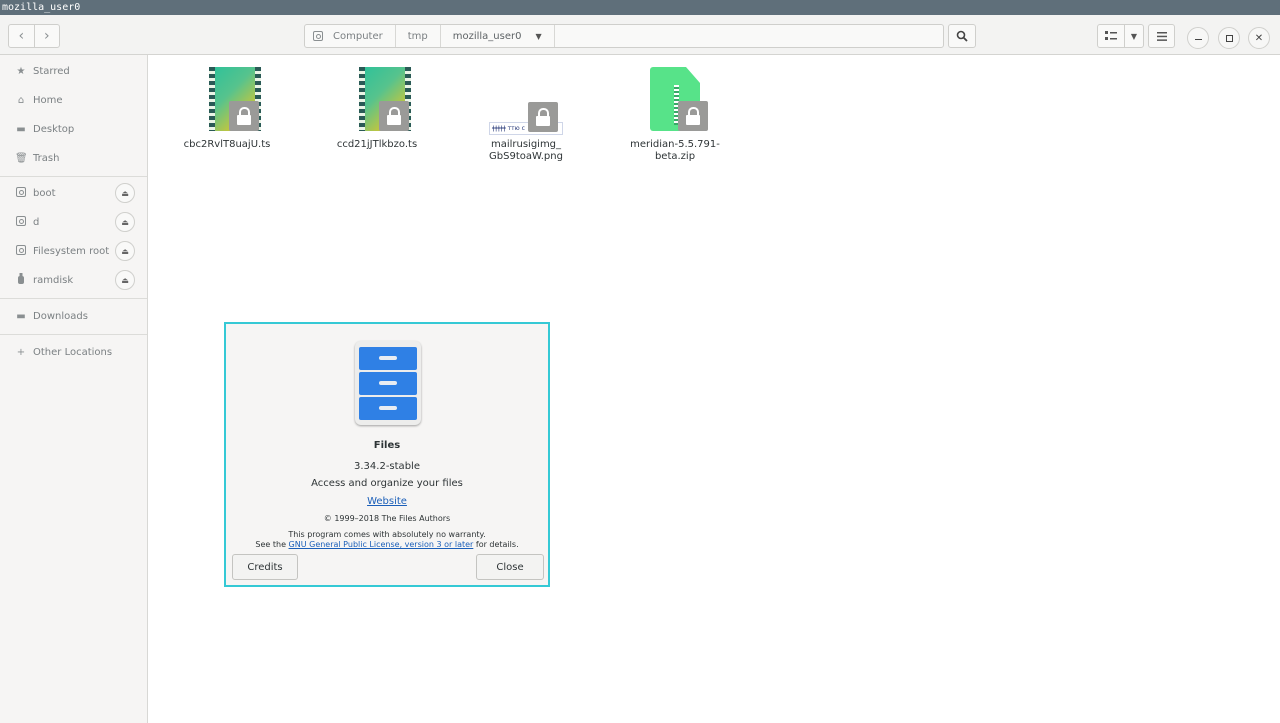 This screenshot has width=1280, height=723. Describe the element at coordinates (53, 280) in the screenshot. I see `sidebar-item-label: ramdisk` at that location.